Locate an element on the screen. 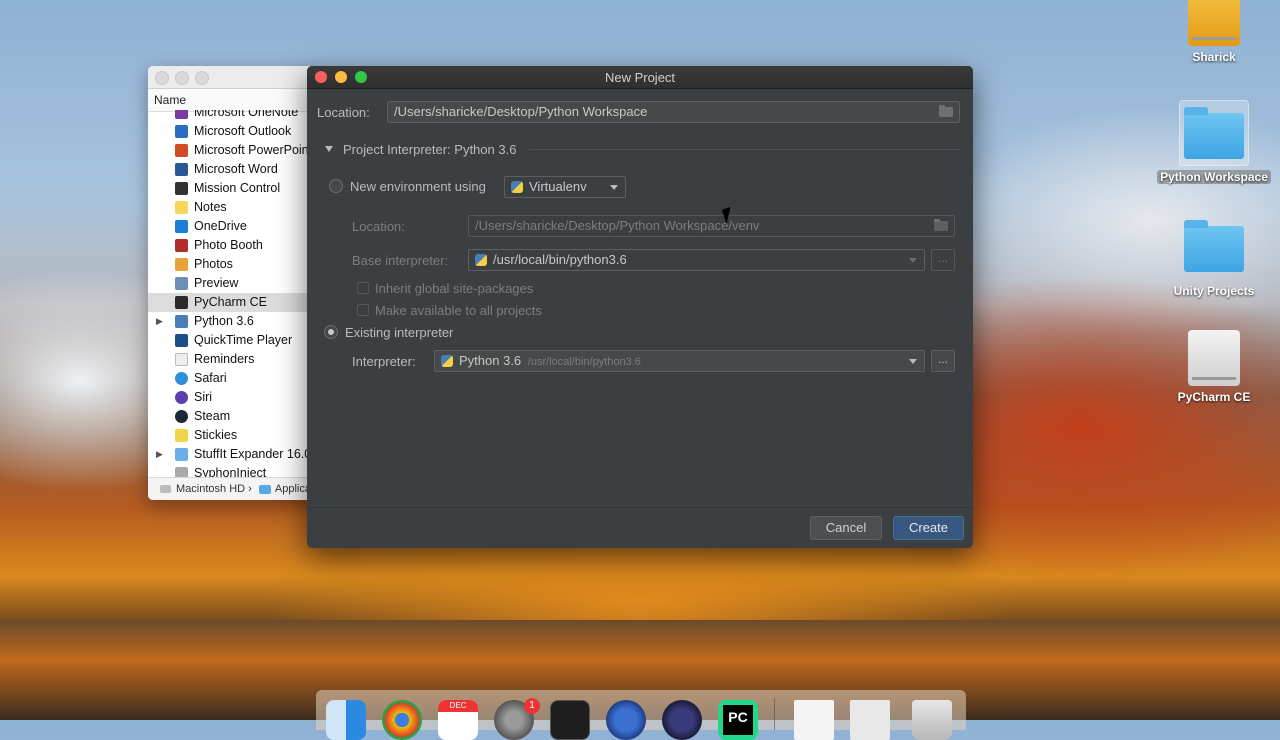 The image size is (1280, 740). list-item: OneDrive is located at coordinates (233, 226).